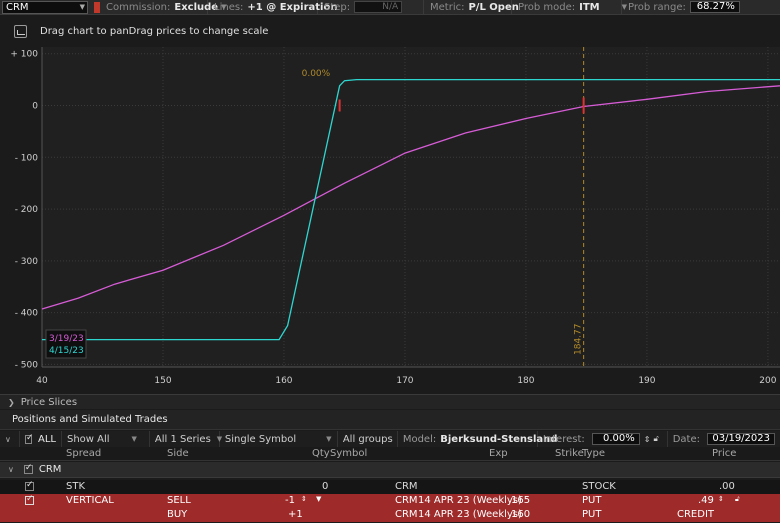 This screenshot has width=780, height=523. Describe the element at coordinates (11, 402) in the screenshot. I see `chevron-right-icon: ❯` at that location.